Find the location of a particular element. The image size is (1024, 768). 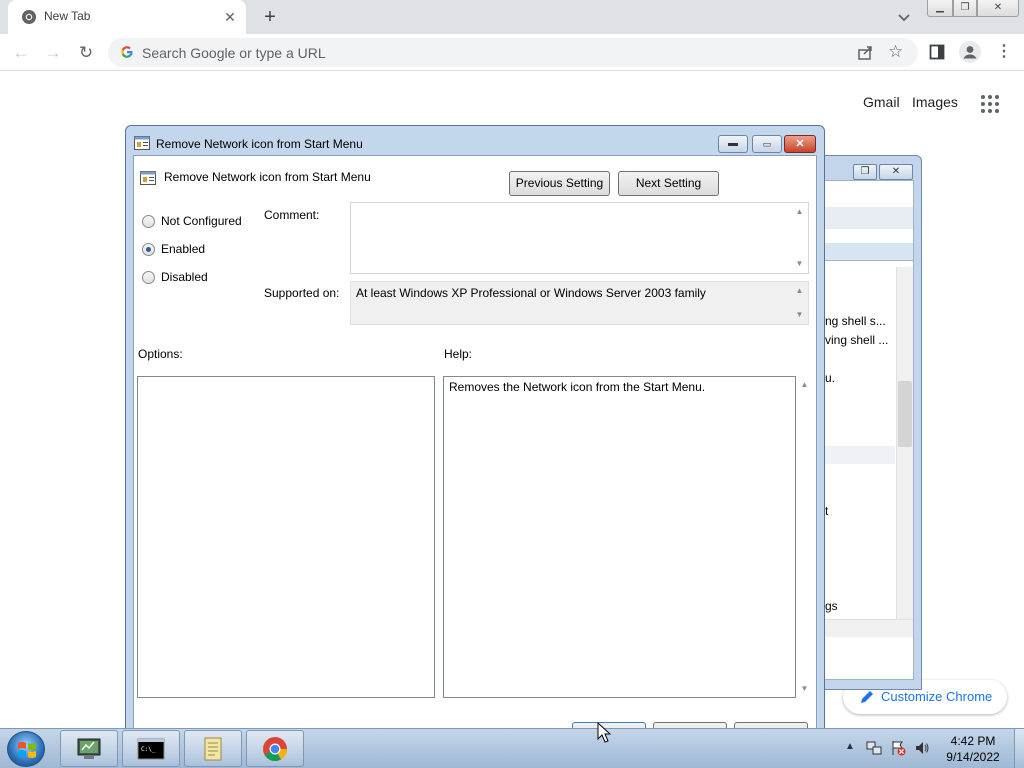

tab-close-icon: ✕ is located at coordinates (230, 17).